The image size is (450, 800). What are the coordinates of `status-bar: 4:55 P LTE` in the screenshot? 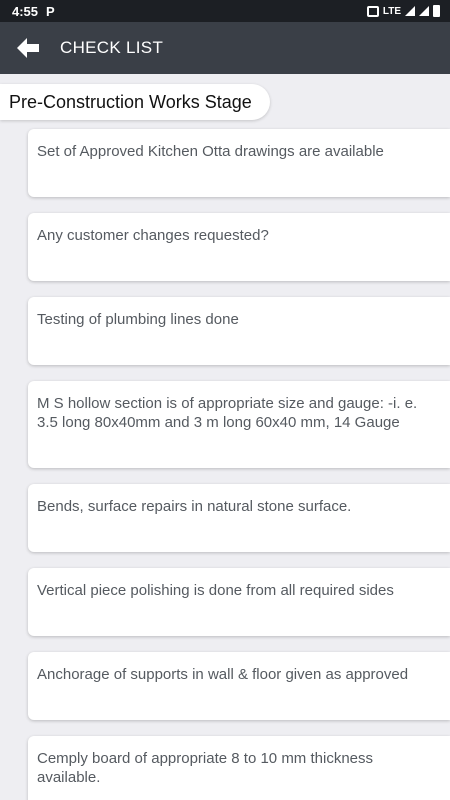 It's located at (225, 11).